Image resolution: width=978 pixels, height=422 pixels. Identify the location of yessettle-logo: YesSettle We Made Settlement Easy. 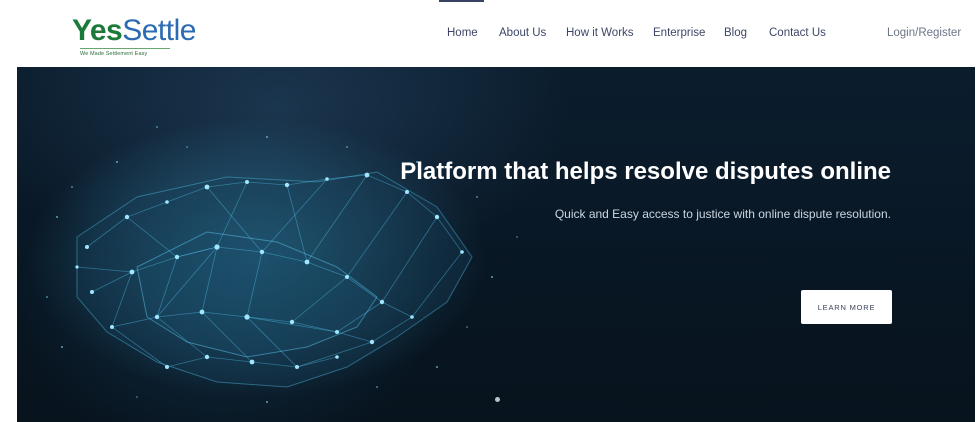
(134, 37).